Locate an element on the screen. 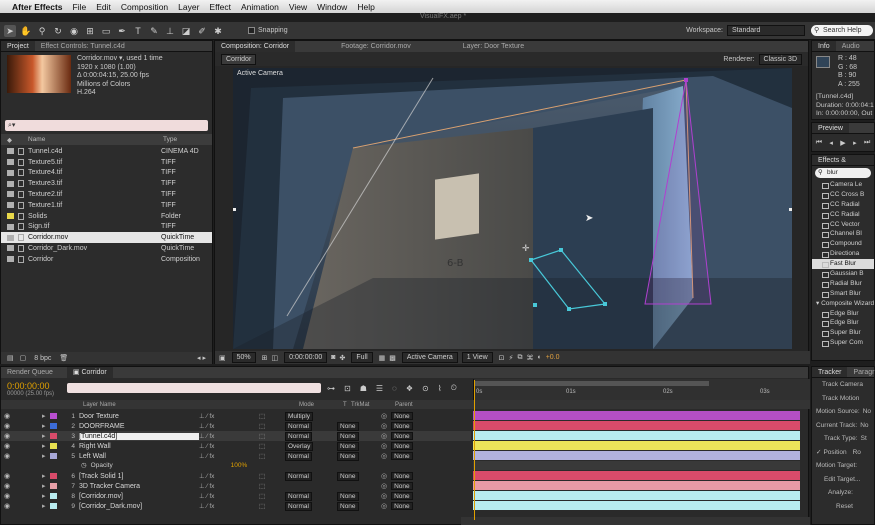 This screenshot has width=875, height=525. renderer-dropdown: Classic 3D is located at coordinates (780, 59).